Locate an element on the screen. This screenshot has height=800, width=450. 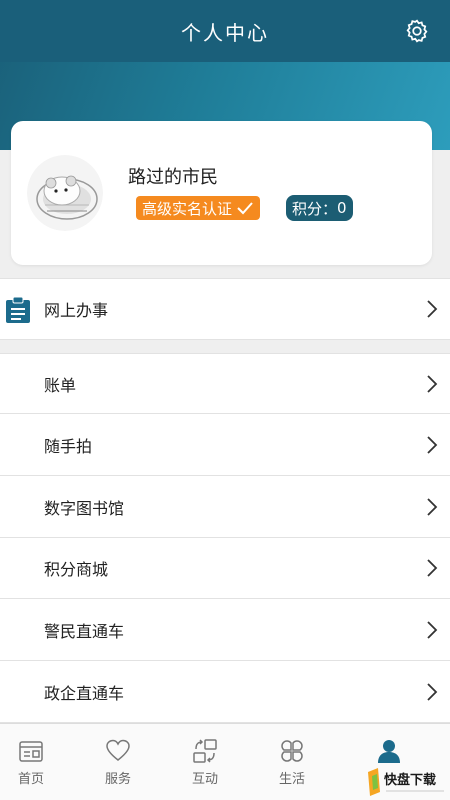
interaction-icon is located at coordinates (205, 751).